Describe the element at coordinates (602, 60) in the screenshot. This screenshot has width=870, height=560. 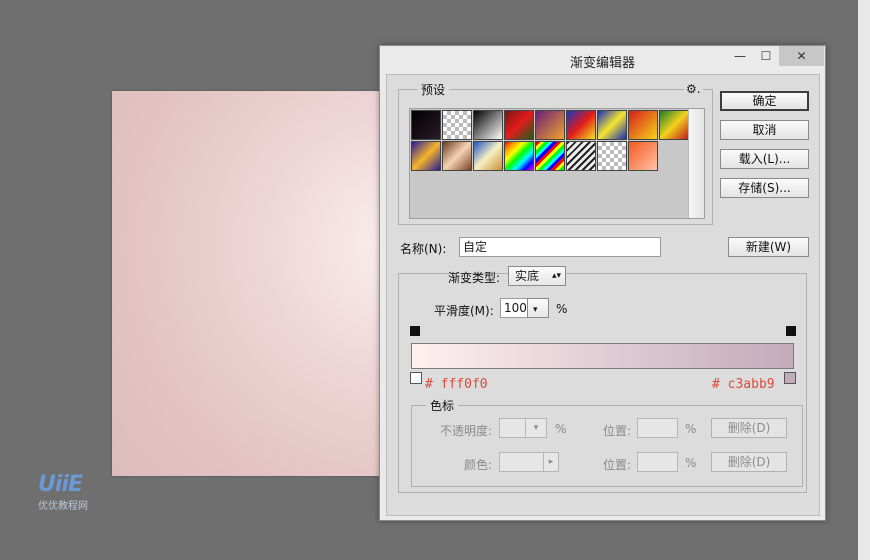
I see `dialog-titlebar: 渐变编辑器 — ☐ ✕` at that location.